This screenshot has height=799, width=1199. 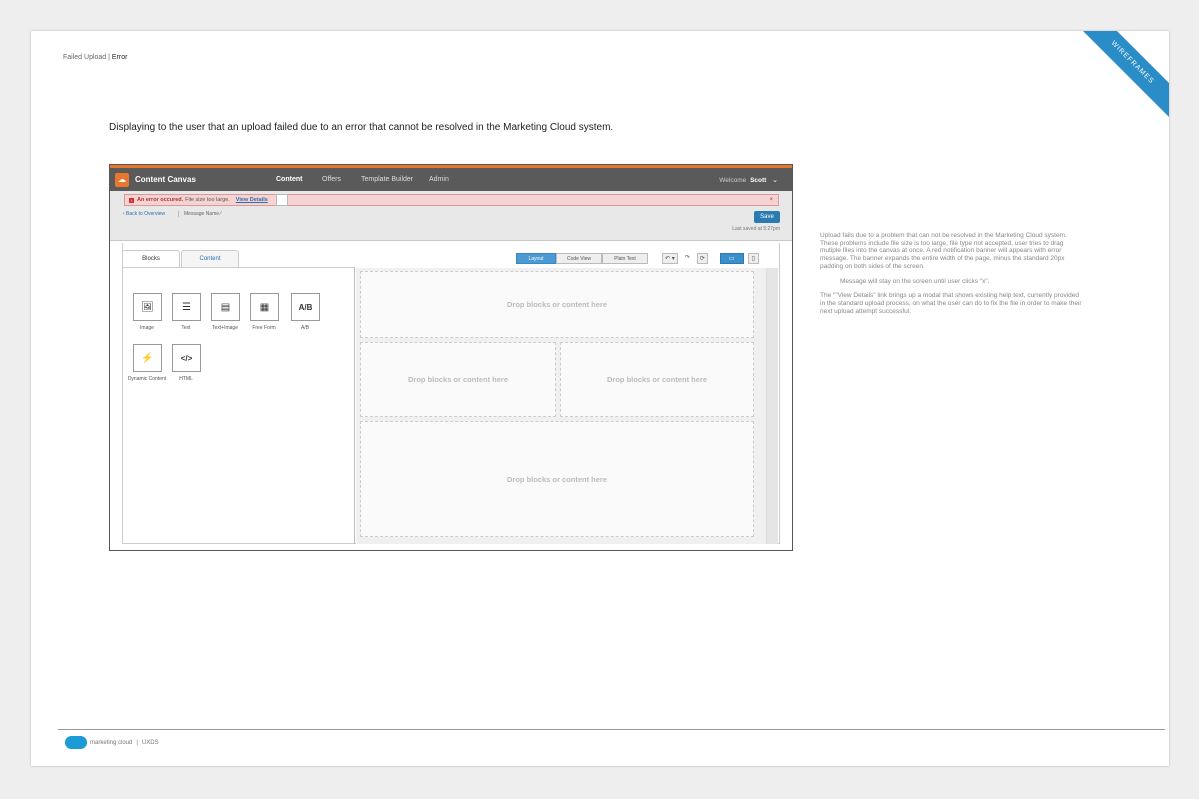 I want to click on wireframes-ribbon: WIREFRAMES, so click(x=1123, y=74).